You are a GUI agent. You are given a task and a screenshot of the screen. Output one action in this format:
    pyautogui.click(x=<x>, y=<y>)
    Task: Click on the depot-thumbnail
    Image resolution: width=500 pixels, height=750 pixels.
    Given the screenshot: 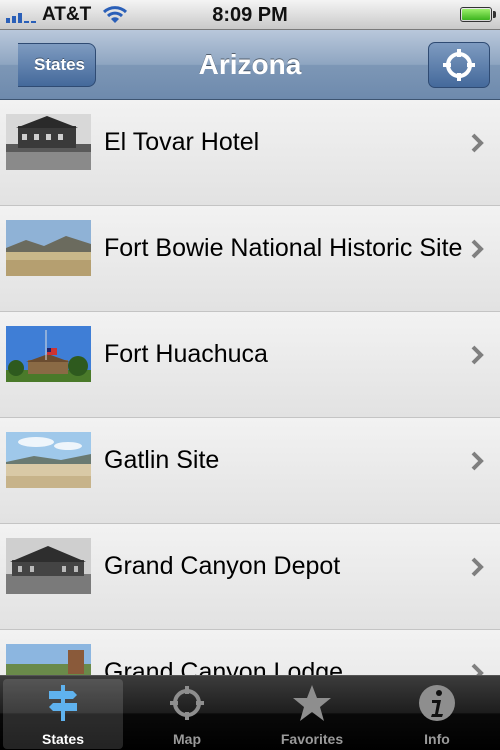 What is the action you would take?
    pyautogui.click(x=48, y=566)
    